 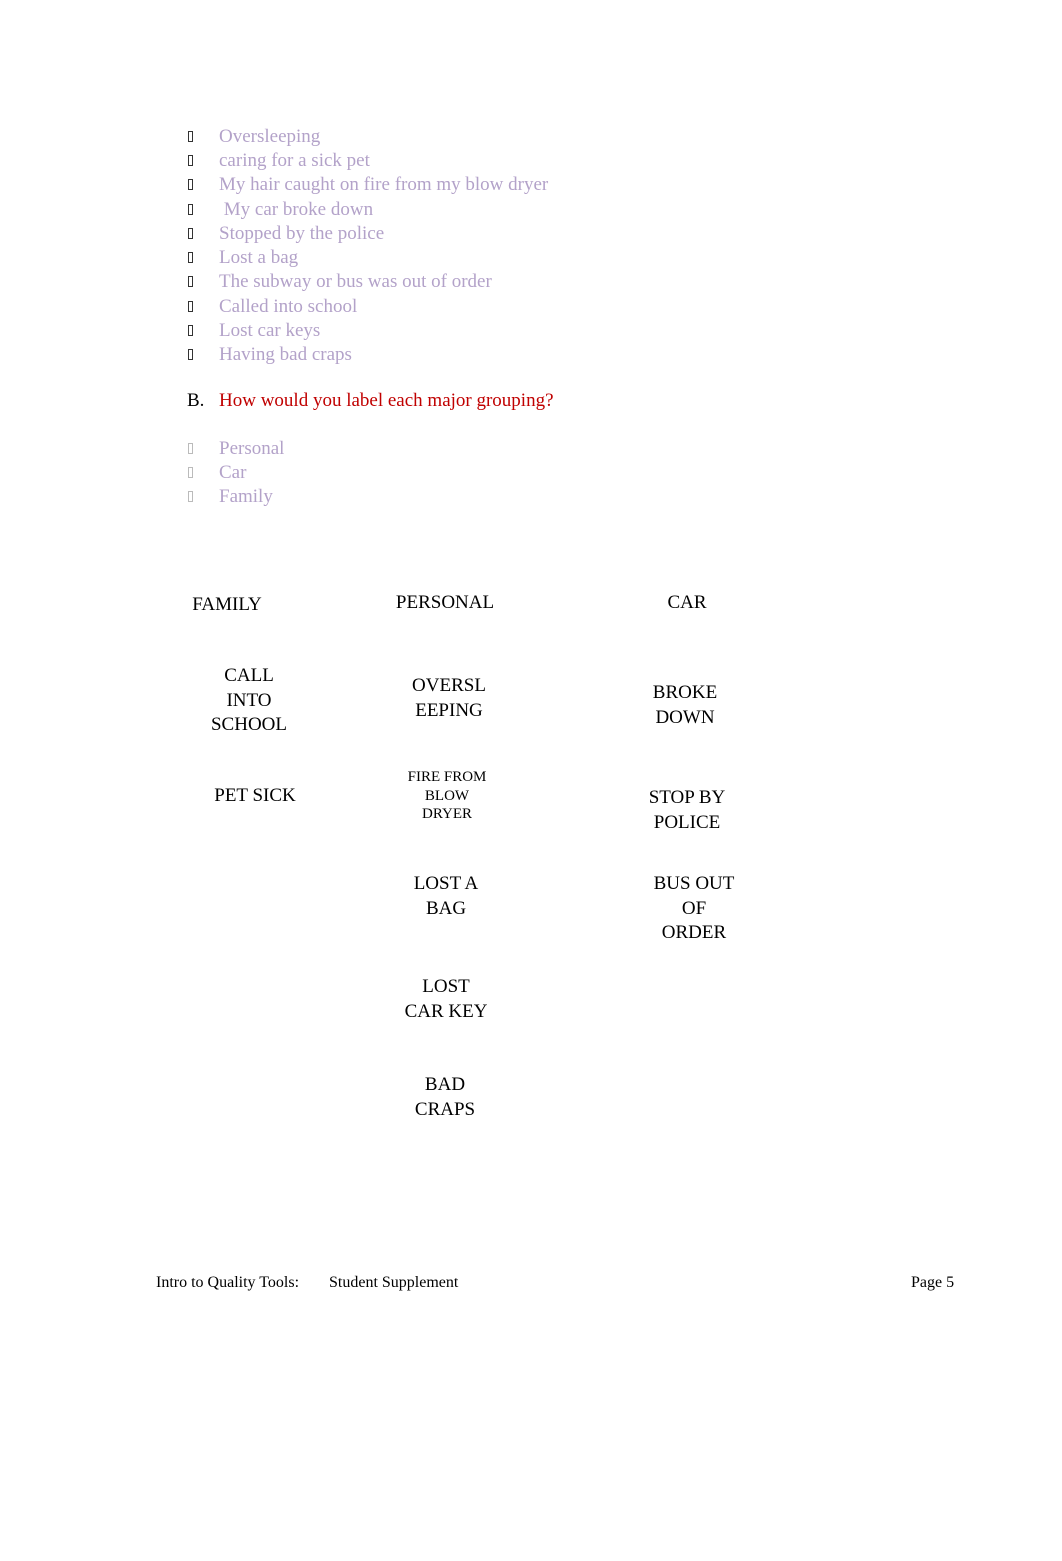 I want to click on footer-subtitle: Student Supplement, so click(x=394, y=1282).